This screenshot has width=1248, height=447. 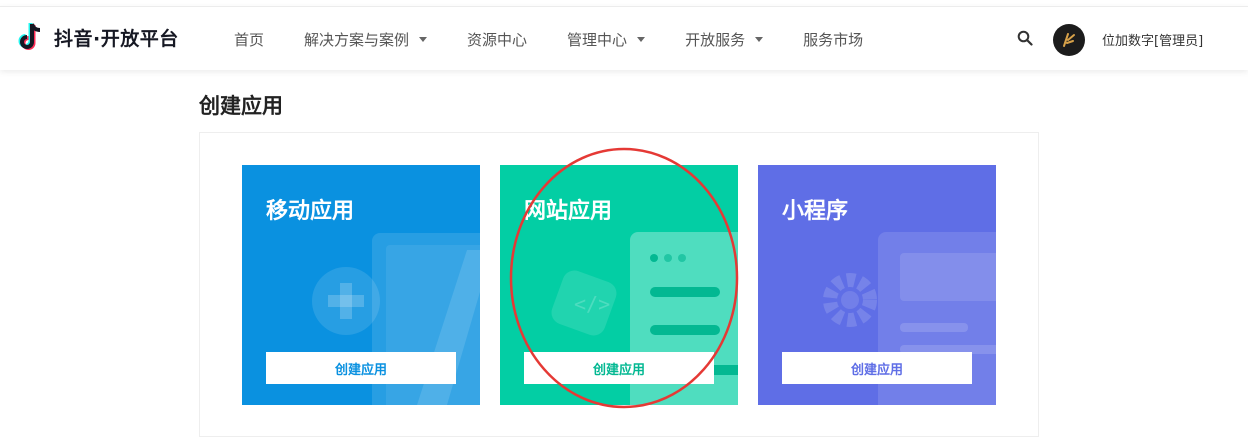 I want to click on logo: 抖音·开放平台, so click(x=98, y=37).